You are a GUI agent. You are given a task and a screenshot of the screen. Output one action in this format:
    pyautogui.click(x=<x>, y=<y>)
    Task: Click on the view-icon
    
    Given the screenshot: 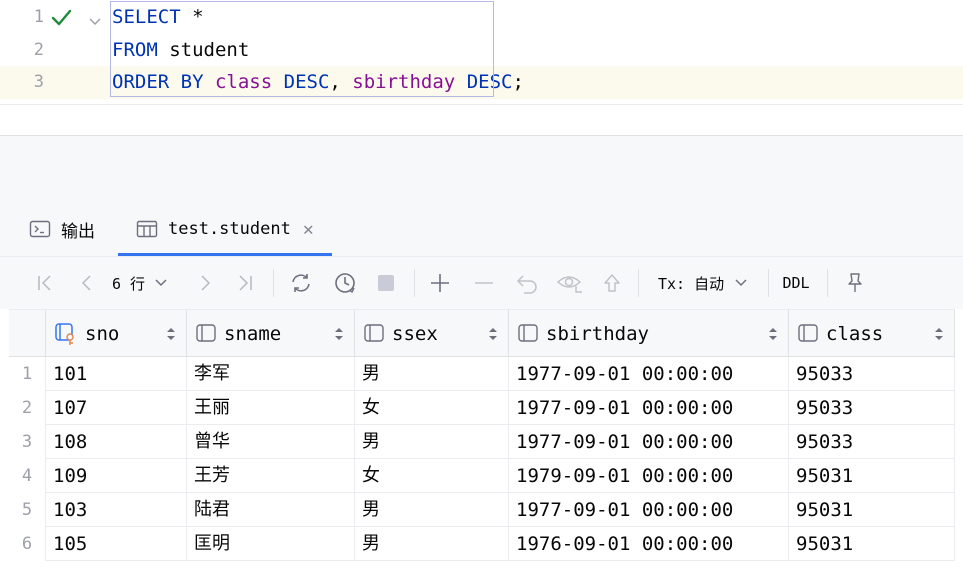 What is the action you would take?
    pyautogui.click(x=570, y=283)
    